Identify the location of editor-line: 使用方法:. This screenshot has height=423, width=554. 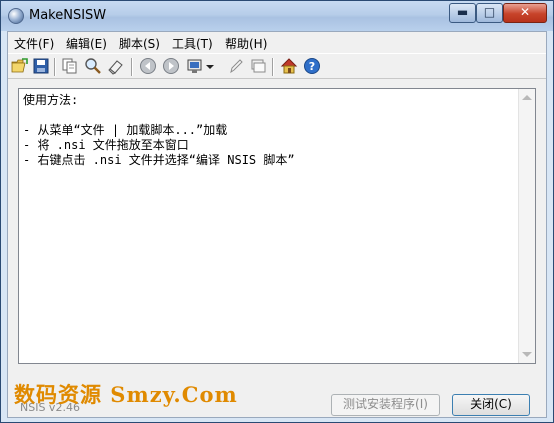
(51, 100).